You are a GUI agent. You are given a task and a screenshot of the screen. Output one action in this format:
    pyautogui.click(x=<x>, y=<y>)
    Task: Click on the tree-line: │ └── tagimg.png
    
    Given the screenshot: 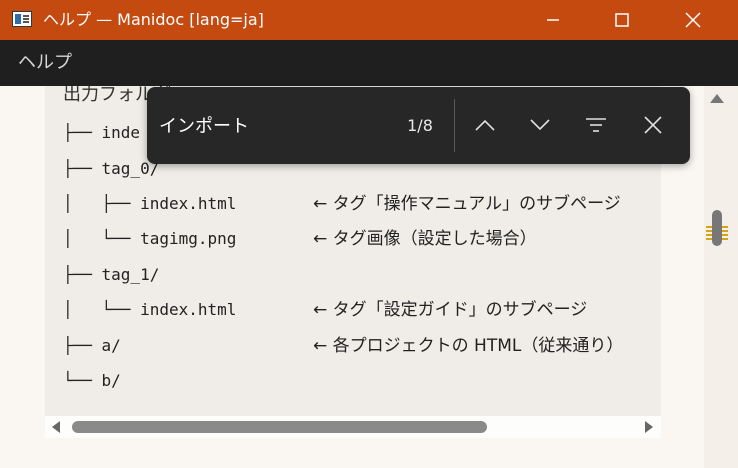 What is the action you would take?
    pyautogui.click(x=150, y=238)
    